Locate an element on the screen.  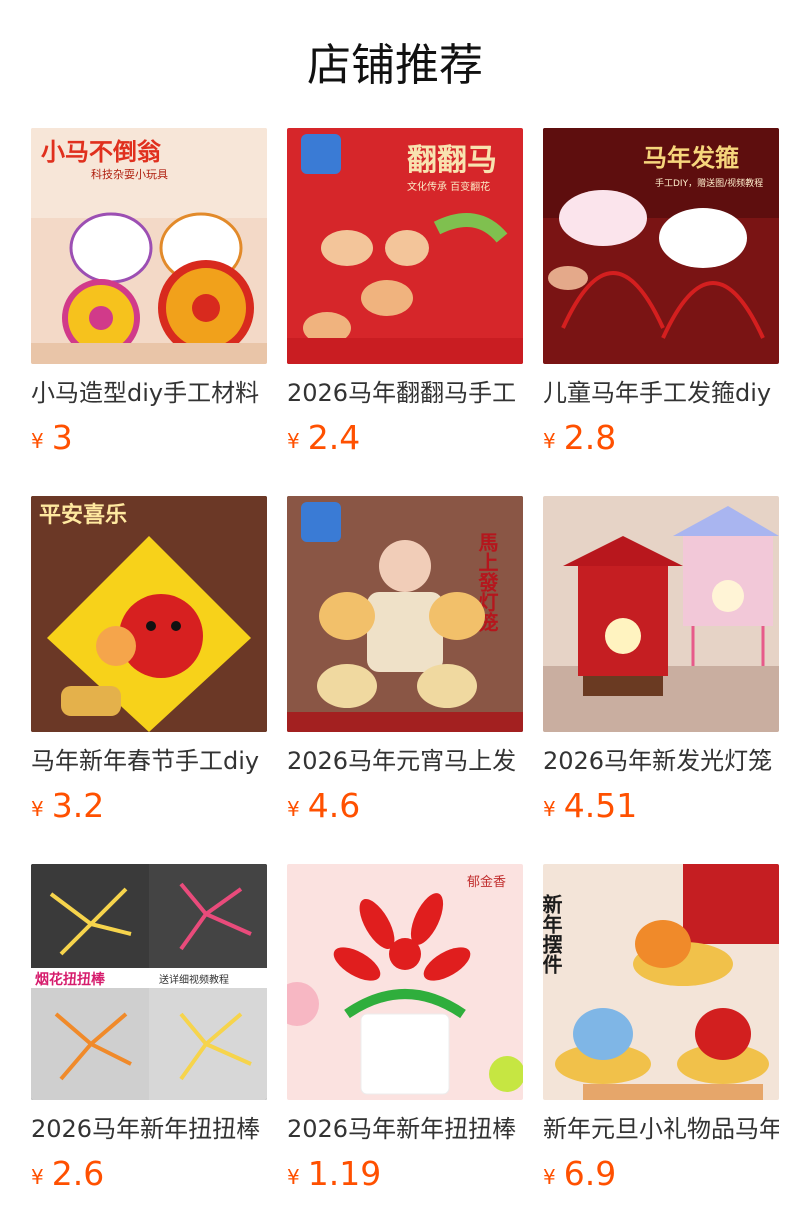
firework-twist-stick-image: 烟花扭扭棒 送详细视频教程 is located at coordinates (149, 982).